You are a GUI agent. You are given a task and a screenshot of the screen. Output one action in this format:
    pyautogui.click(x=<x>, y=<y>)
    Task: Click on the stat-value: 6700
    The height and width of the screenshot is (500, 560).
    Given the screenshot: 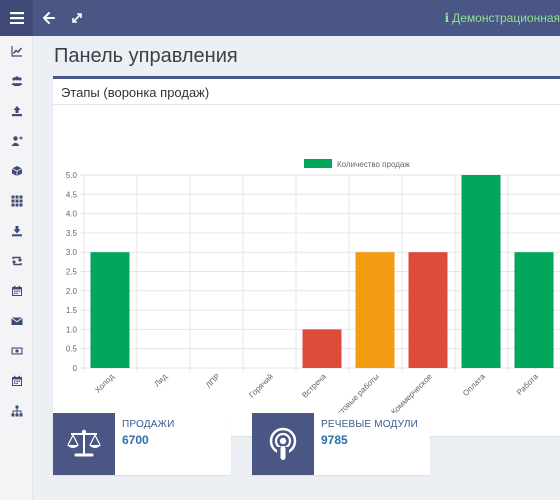 What is the action you would take?
    pyautogui.click(x=135, y=440)
    